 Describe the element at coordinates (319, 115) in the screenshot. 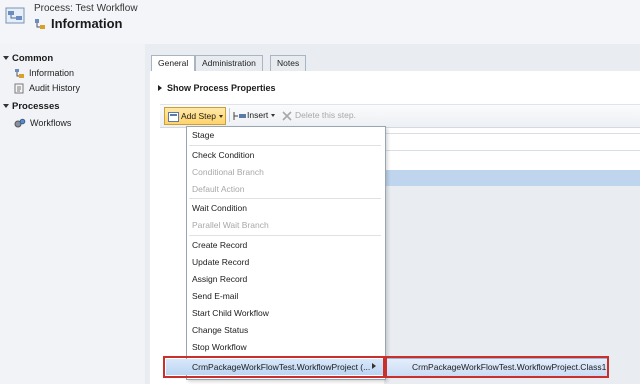

I see `delete-step-button: Delete this step.` at that location.